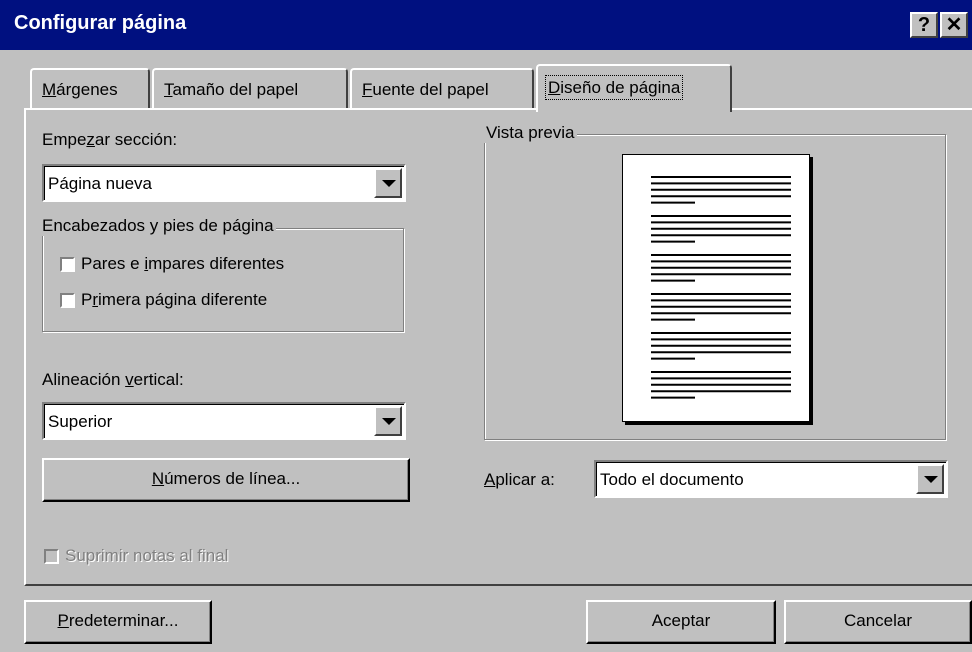  Describe the element at coordinates (90, 88) in the screenshot. I see `tab-margenes: Márgenes` at that location.